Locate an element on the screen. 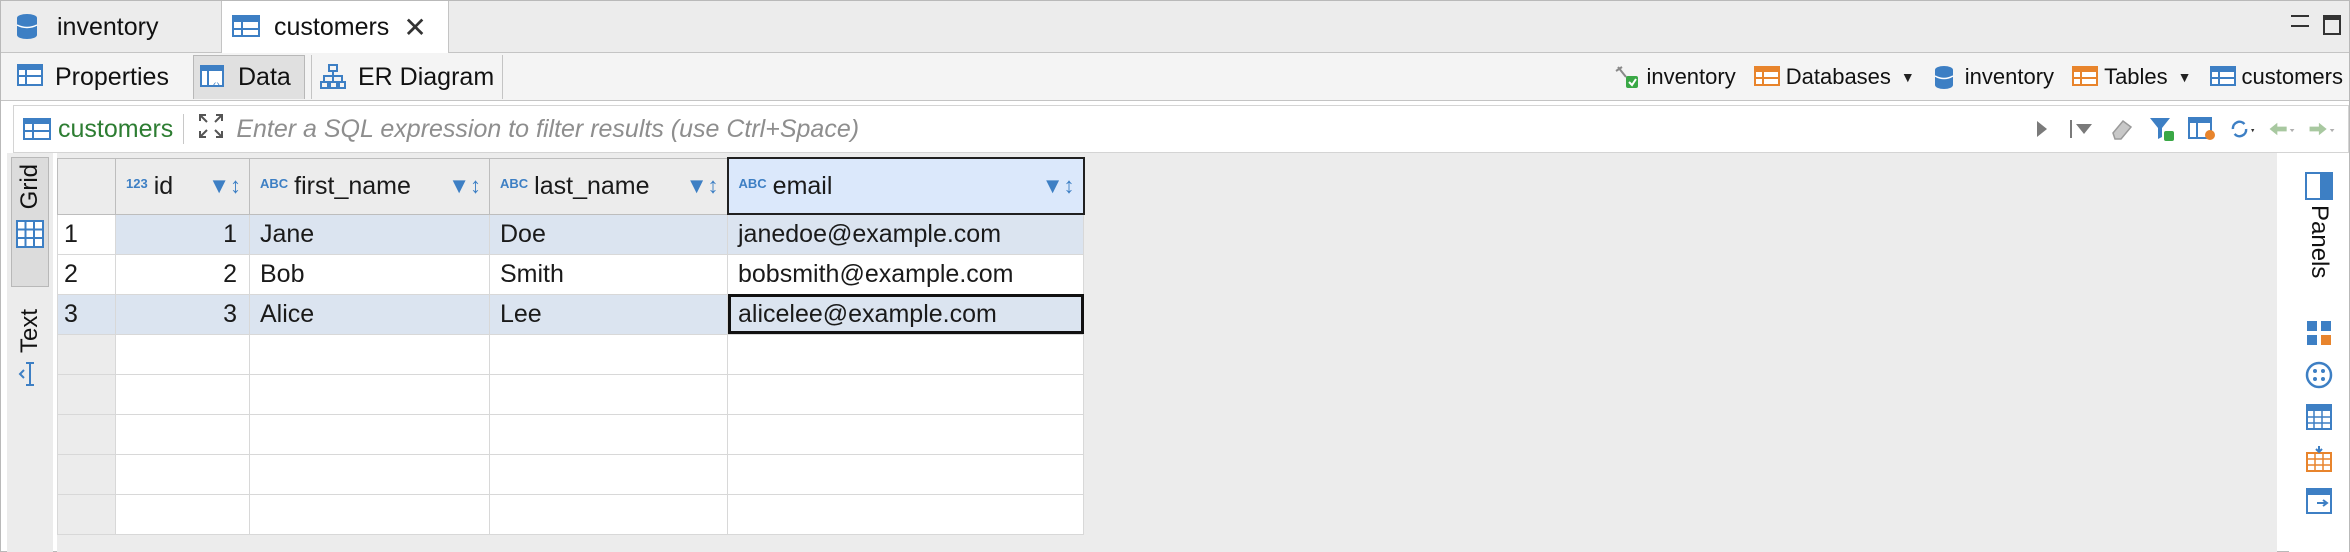 The height and width of the screenshot is (552, 2350). column-name: last_name is located at coordinates (592, 185).